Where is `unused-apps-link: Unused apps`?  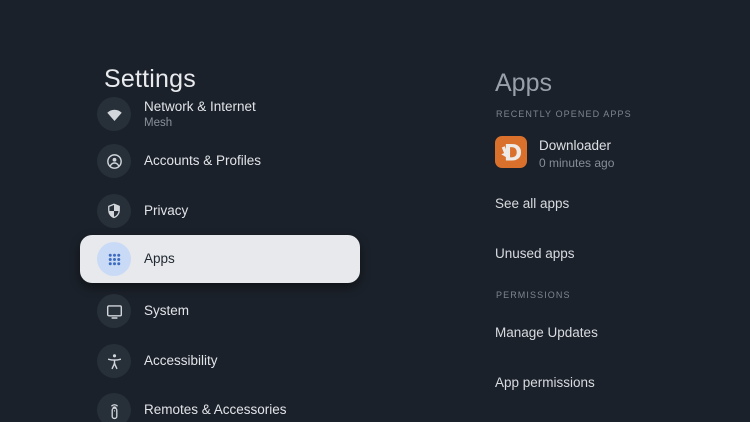
unused-apps-link: Unused apps is located at coordinates (535, 254).